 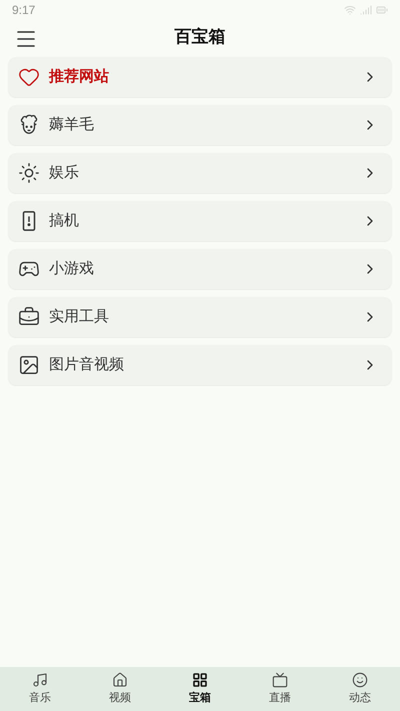 What do you see at coordinates (280, 680) in the screenshot?
I see `tv-icon` at bounding box center [280, 680].